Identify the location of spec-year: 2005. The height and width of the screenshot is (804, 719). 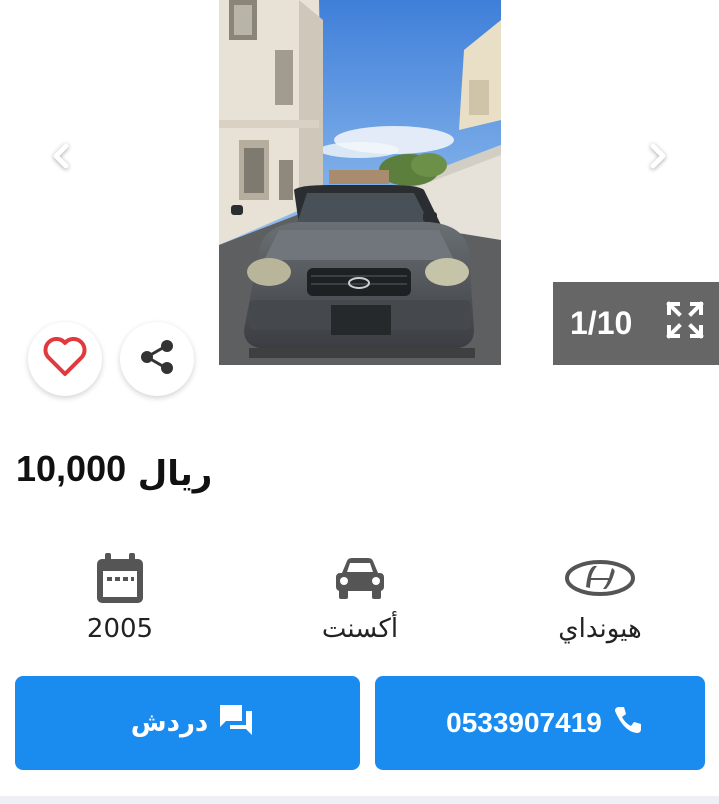
(120, 596).